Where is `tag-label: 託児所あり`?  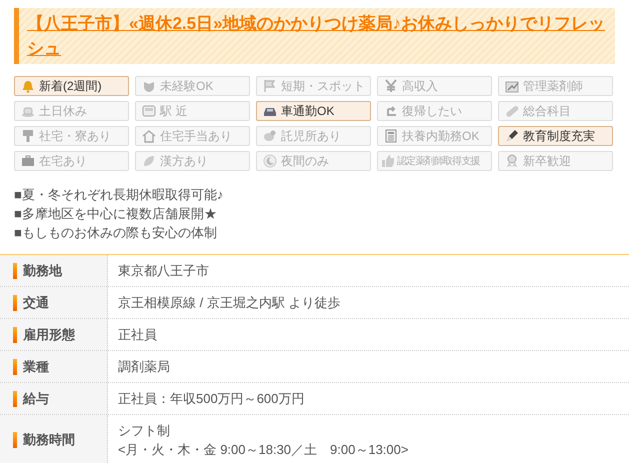
tag-label: 託児所あり is located at coordinates (311, 136).